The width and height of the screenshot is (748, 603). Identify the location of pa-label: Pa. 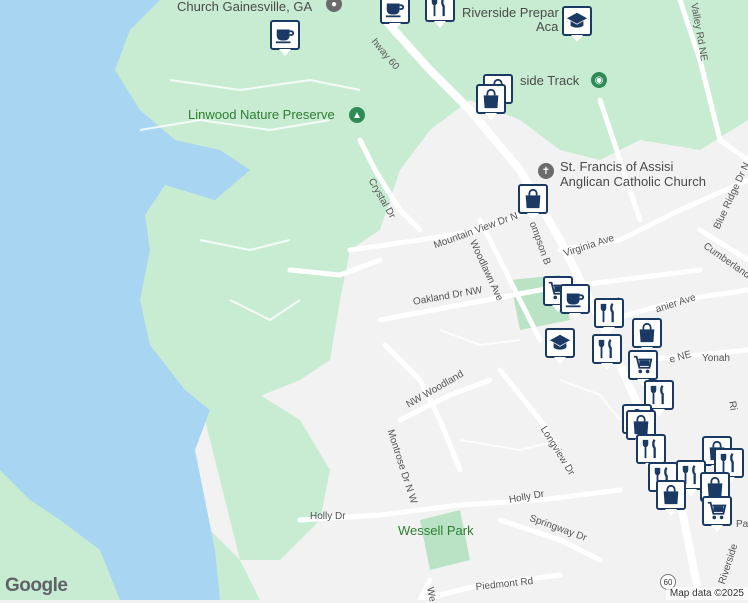
(742, 524).